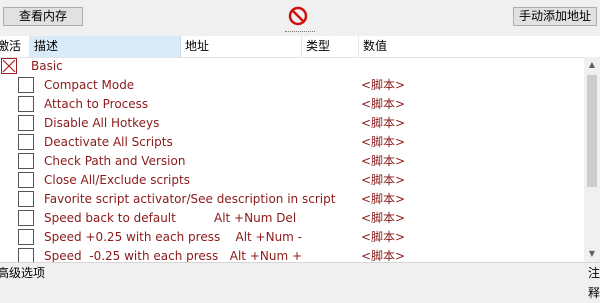  I want to click on row-description: Close All/Exclude scripts, so click(117, 180).